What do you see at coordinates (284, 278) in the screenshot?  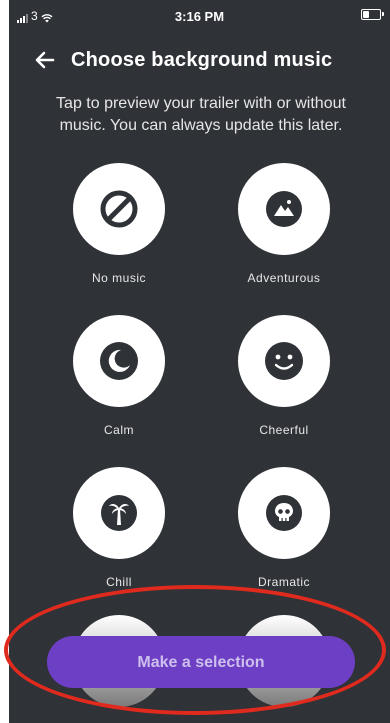 I see `option-label: Adventurous` at bounding box center [284, 278].